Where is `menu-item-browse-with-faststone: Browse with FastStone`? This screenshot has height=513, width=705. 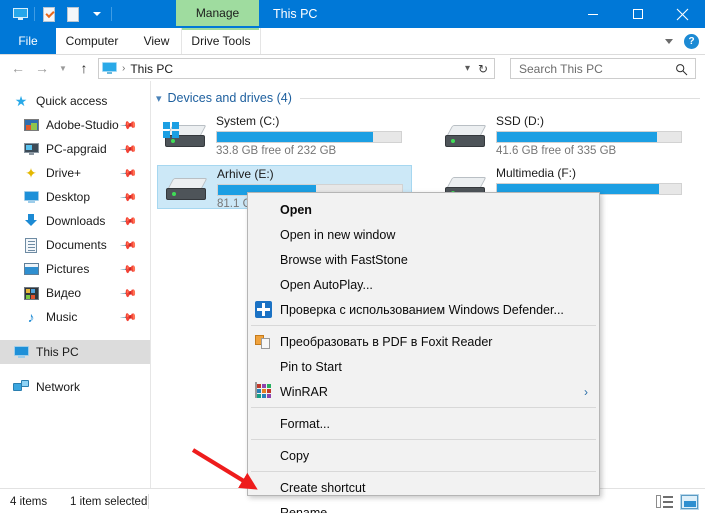
menu-item-browse-with-faststone: Browse with FastStone is located at coordinates (423, 259).